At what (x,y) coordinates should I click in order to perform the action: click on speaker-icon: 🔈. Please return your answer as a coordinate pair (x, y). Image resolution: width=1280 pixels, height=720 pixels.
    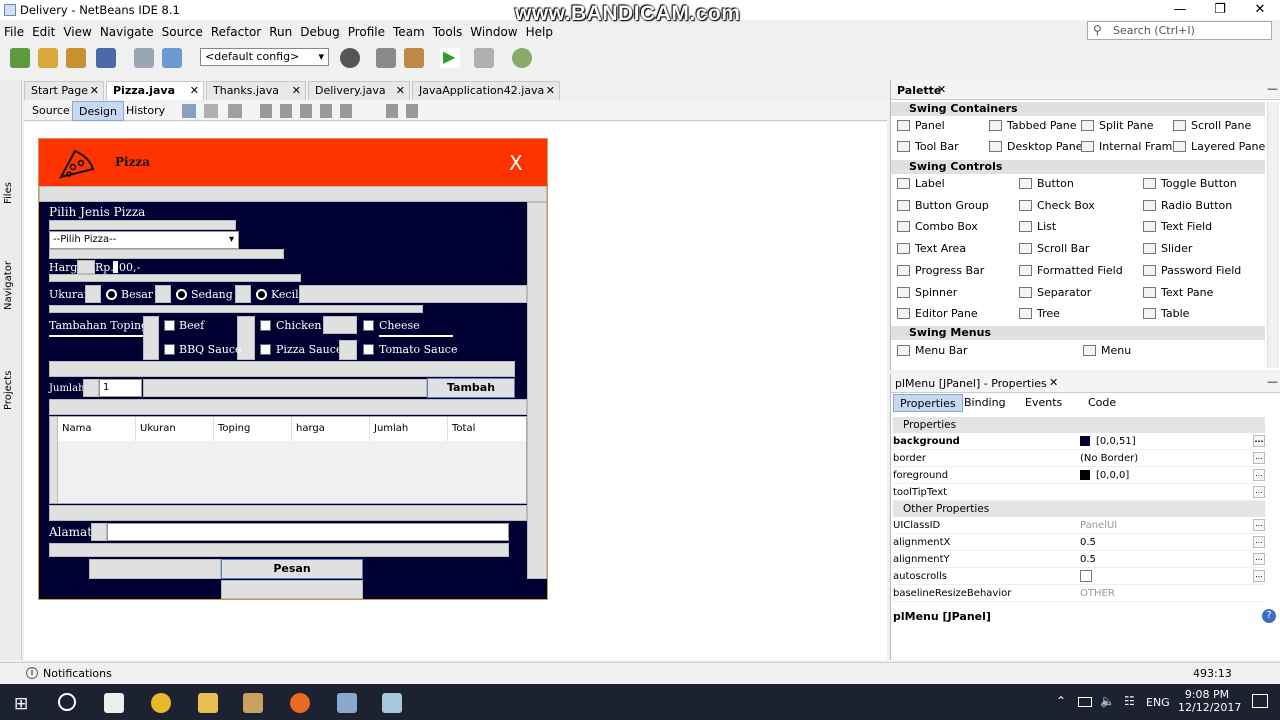
    Looking at the image, I should click on (1107, 701).